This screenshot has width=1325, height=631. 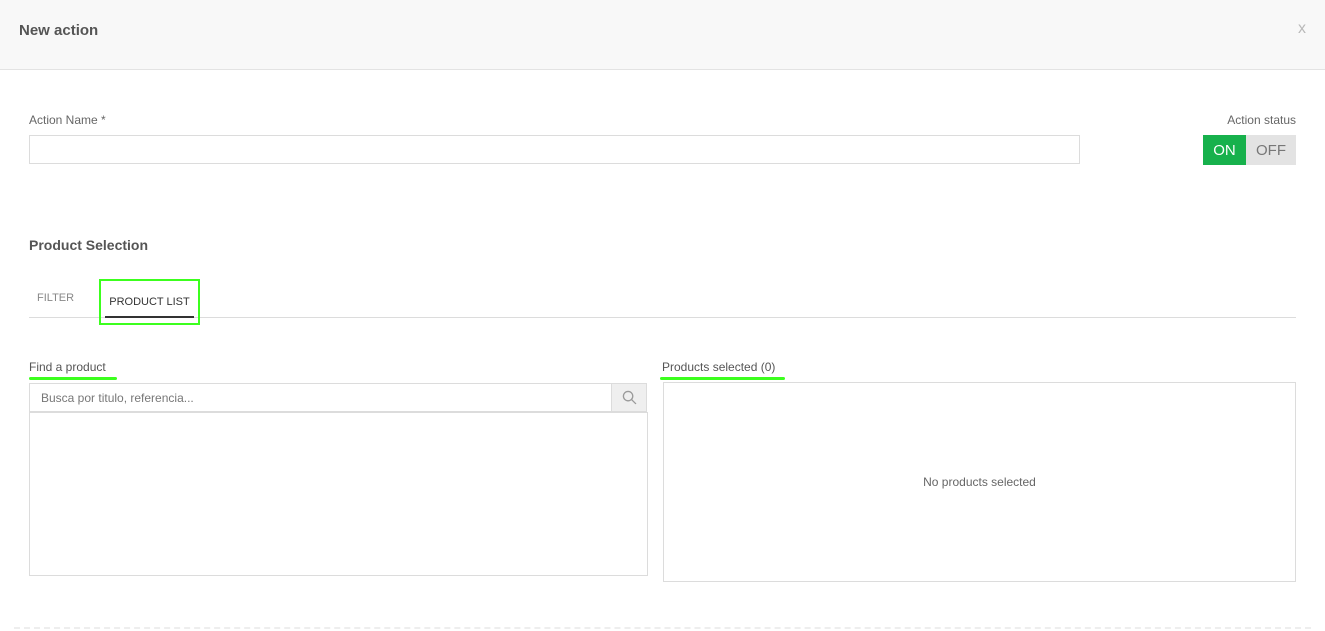 I want to click on action-status-label: Action status, so click(x=1261, y=120).